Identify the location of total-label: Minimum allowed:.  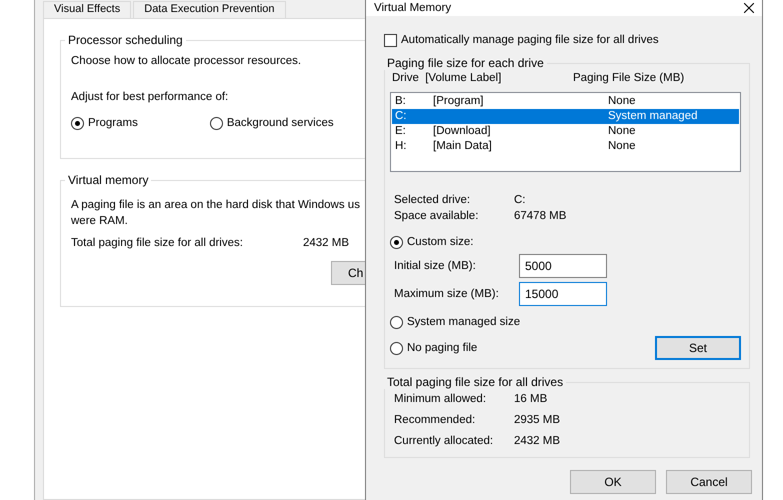
(441, 399).